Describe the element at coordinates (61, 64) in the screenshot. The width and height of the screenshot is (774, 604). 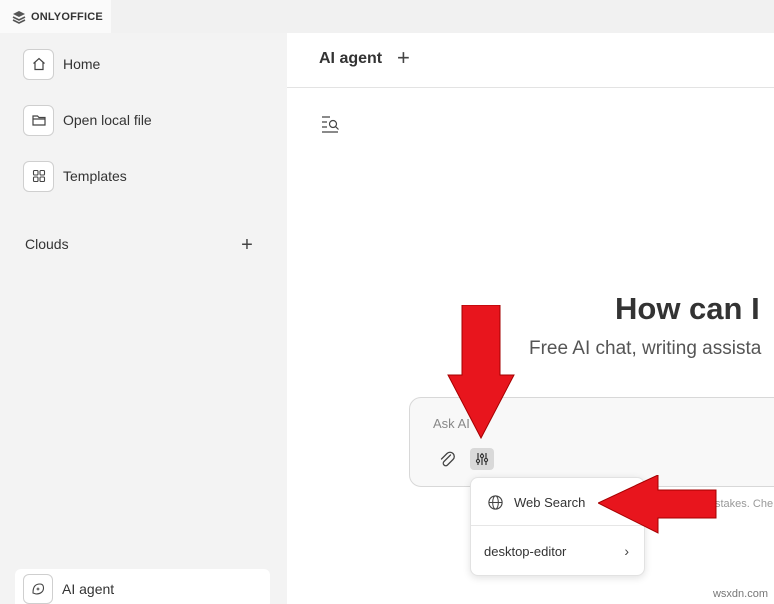
I see `sidebar-item-home: Home` at that location.